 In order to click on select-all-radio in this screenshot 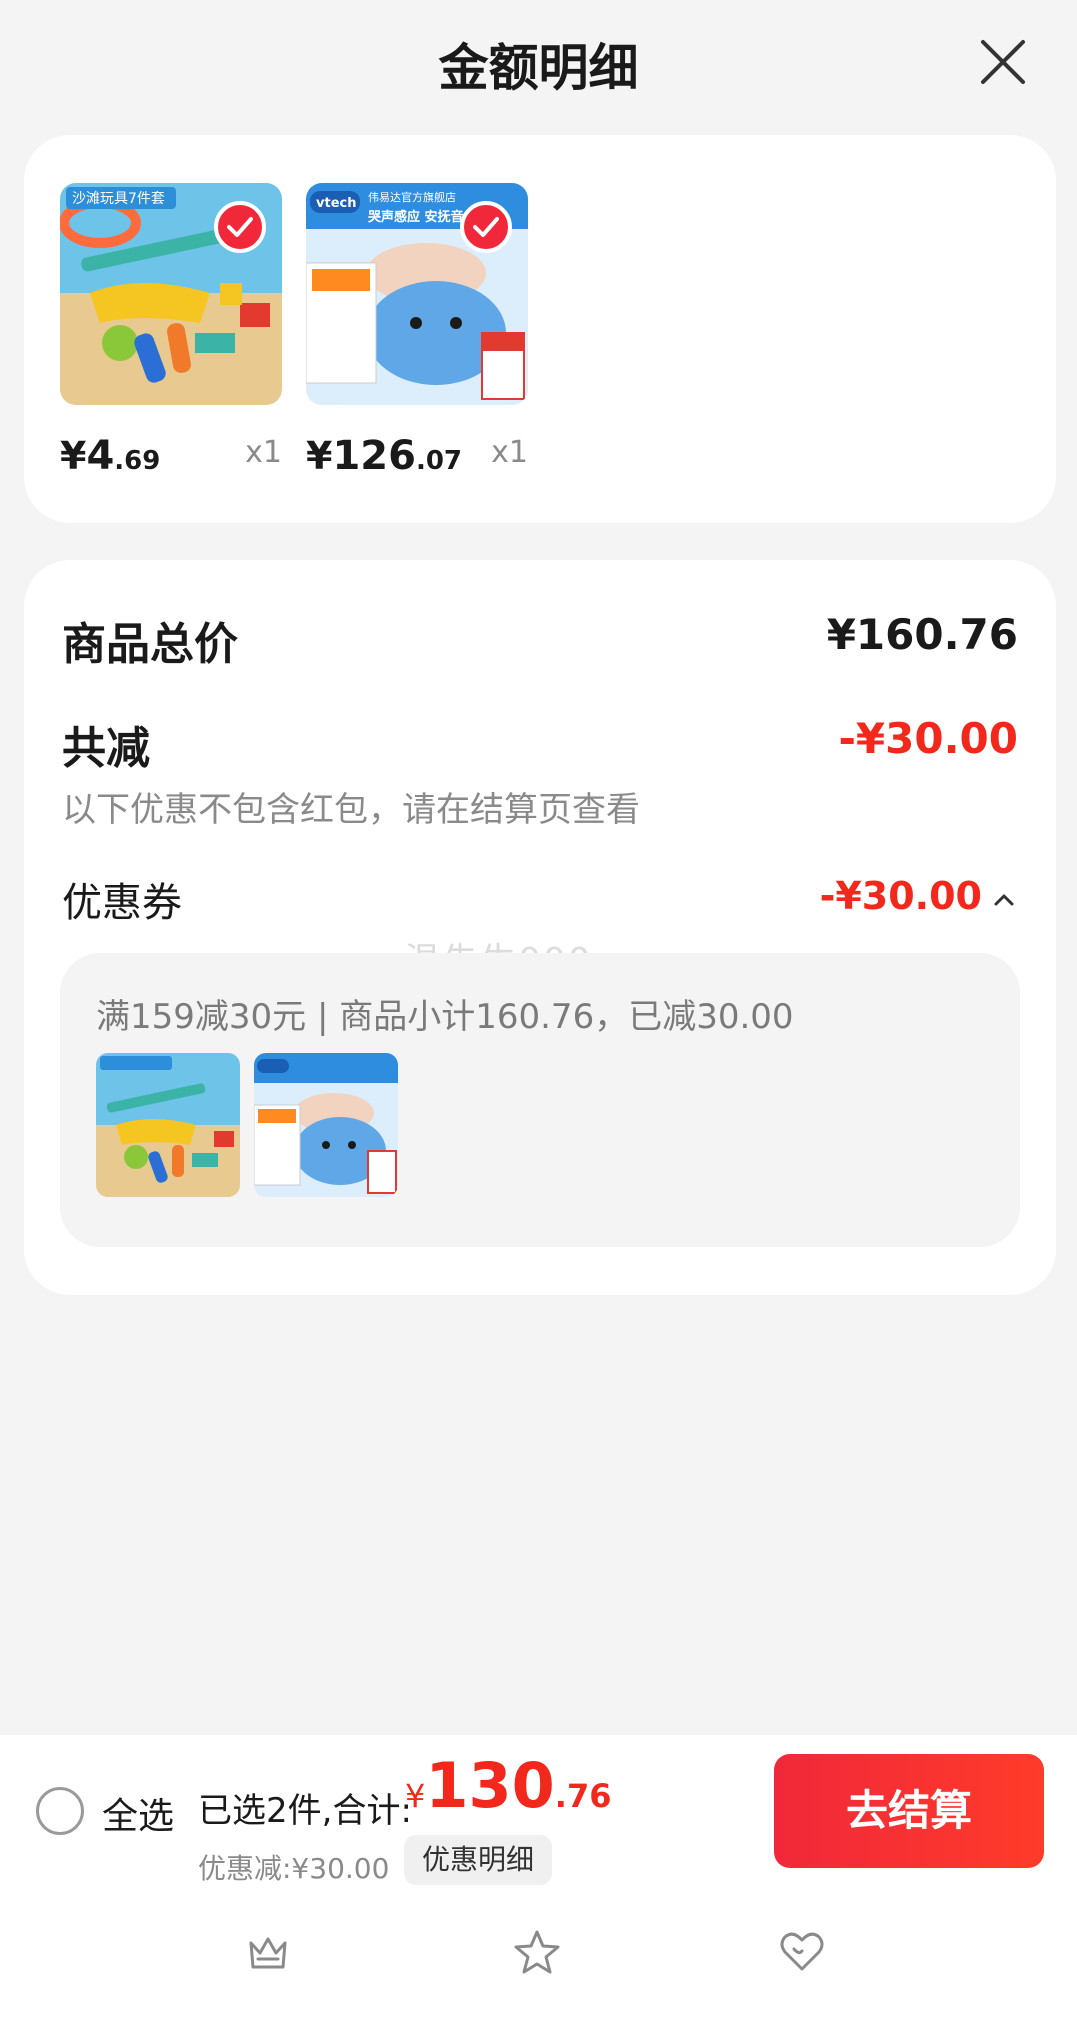, I will do `click(60, 1811)`.